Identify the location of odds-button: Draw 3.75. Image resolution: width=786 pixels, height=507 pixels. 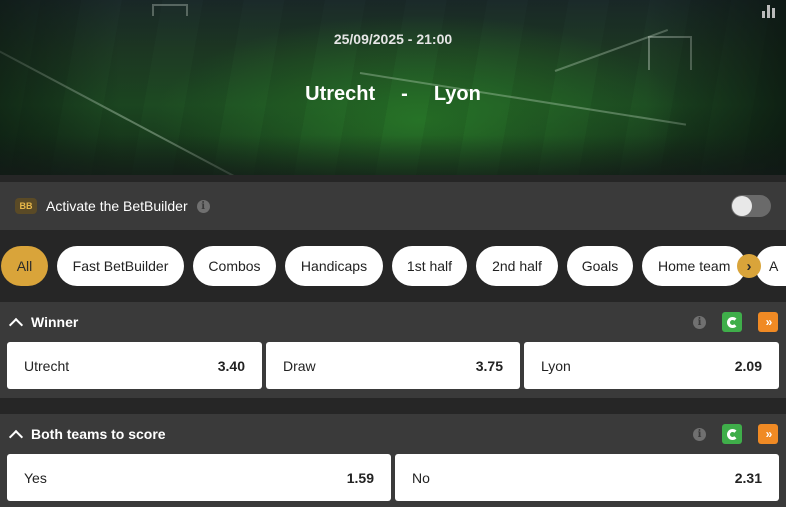
(393, 365).